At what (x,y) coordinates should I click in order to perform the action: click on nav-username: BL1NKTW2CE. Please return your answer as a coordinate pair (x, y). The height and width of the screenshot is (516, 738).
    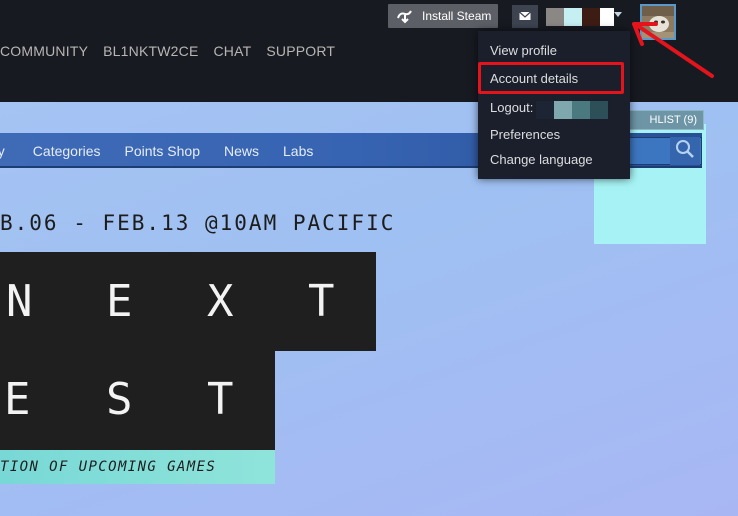
    Looking at the image, I should click on (150, 51).